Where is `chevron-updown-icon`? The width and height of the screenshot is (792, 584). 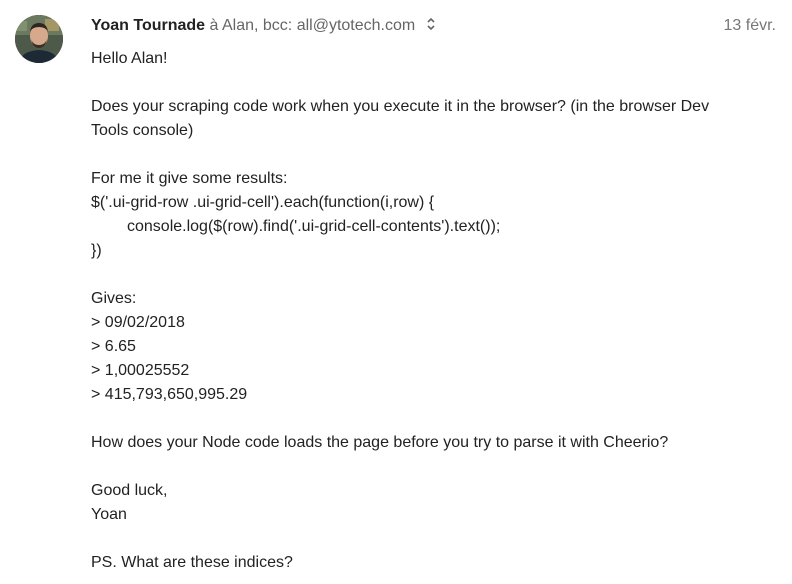
chevron-updown-icon is located at coordinates (431, 24).